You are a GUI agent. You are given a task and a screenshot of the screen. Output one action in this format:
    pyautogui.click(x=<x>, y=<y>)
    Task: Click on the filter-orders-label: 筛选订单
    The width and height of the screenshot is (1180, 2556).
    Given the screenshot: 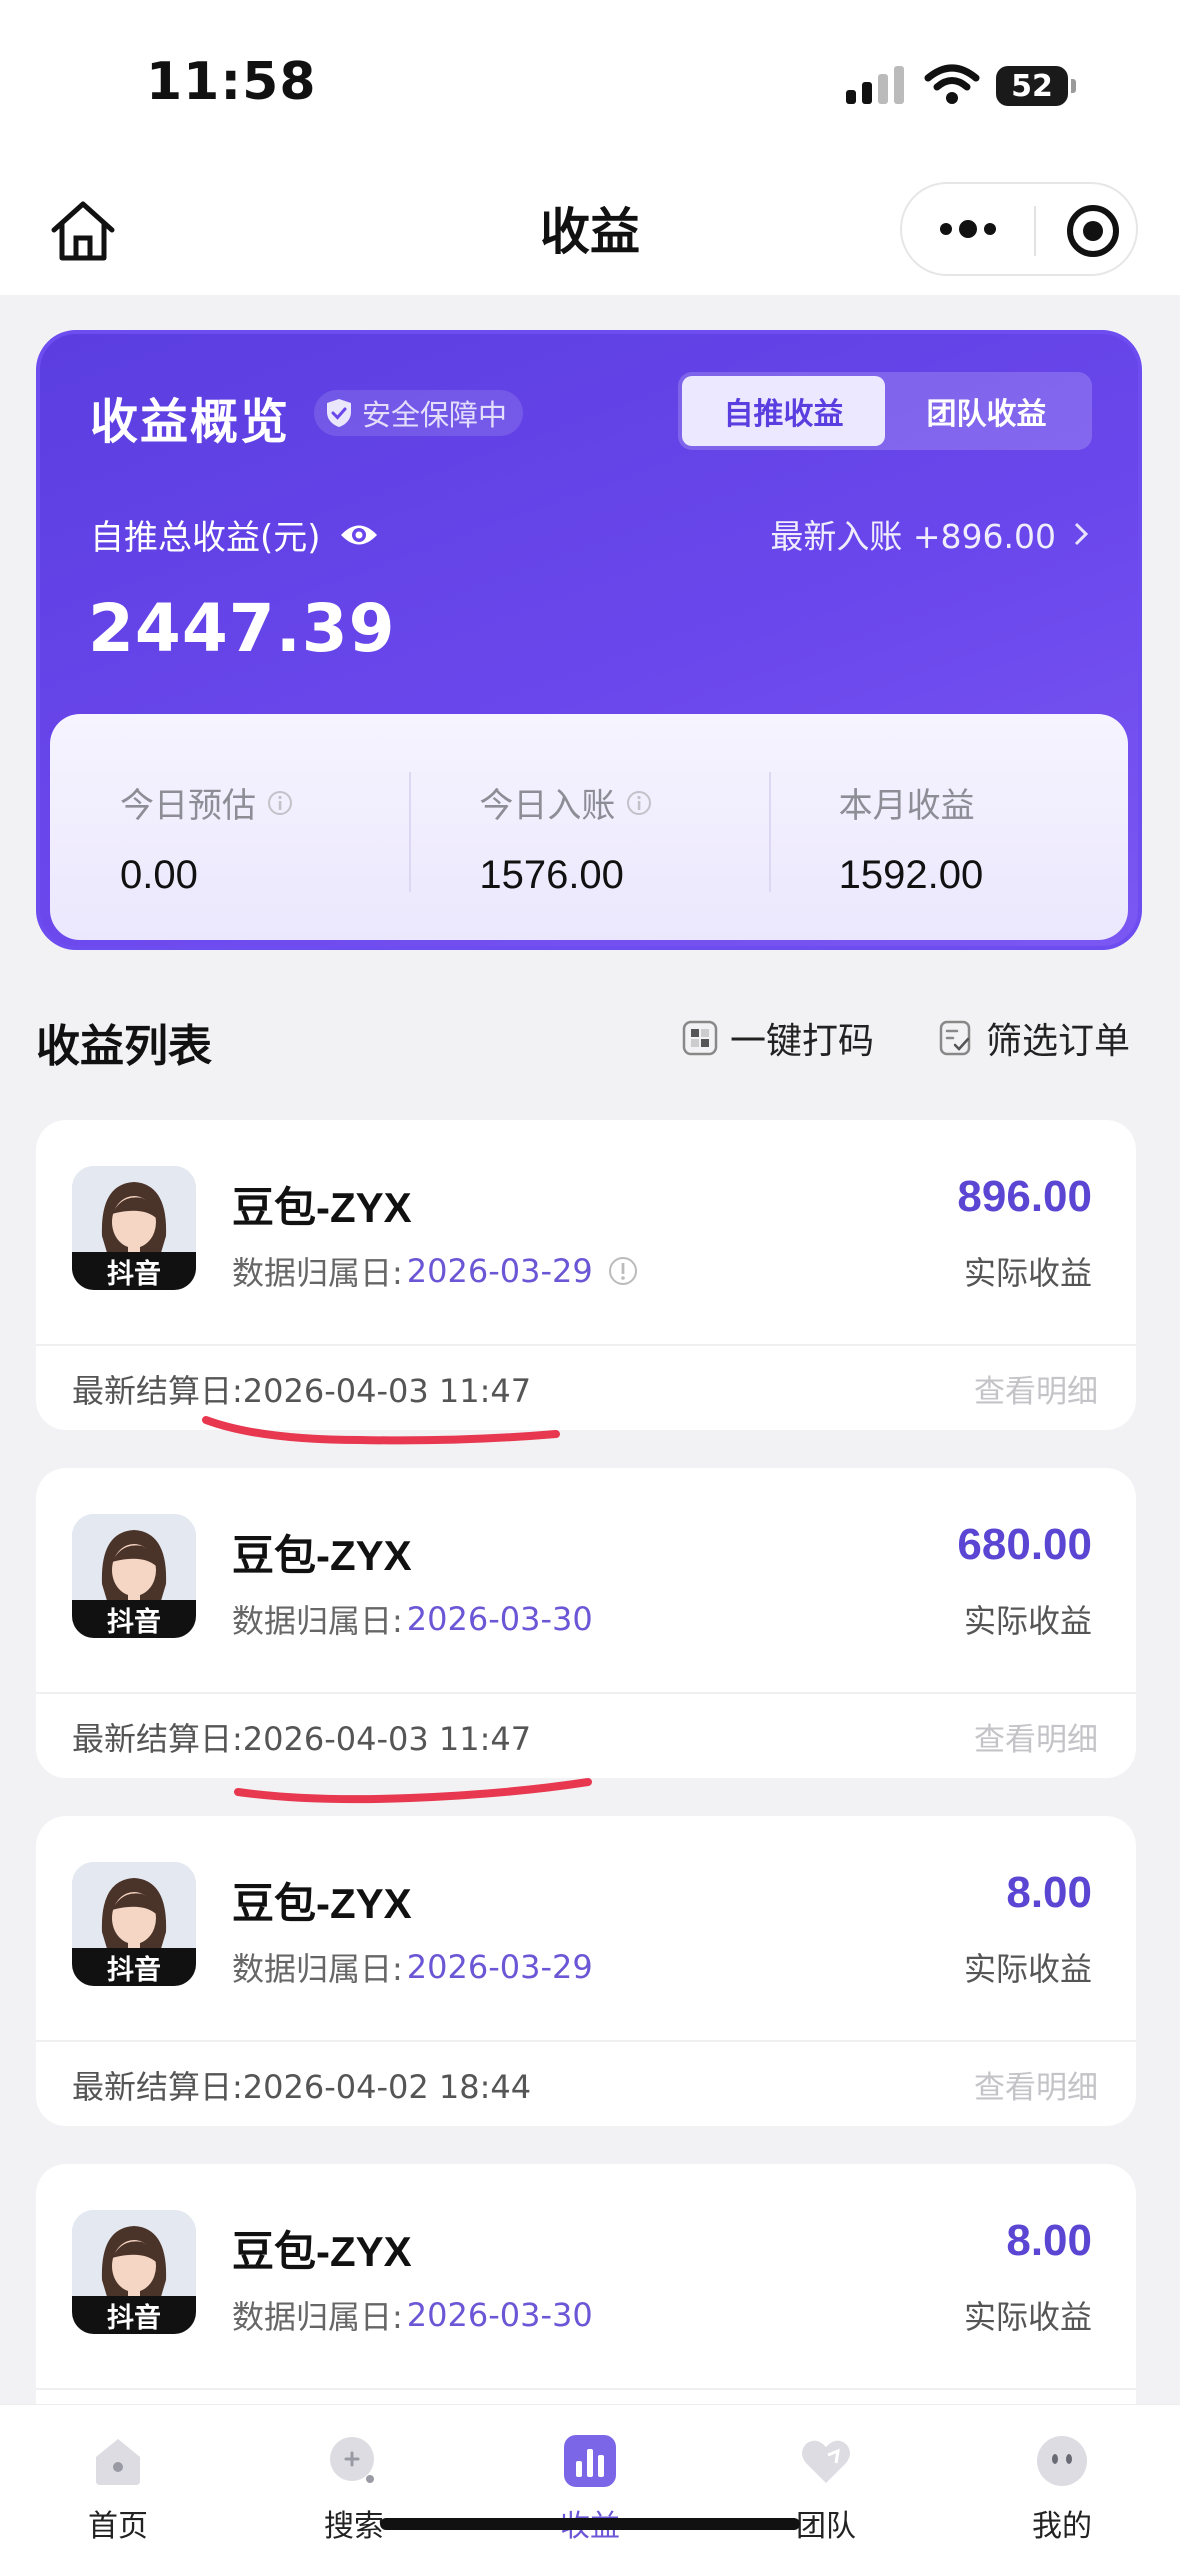 What is the action you would take?
    pyautogui.click(x=1058, y=1041)
    